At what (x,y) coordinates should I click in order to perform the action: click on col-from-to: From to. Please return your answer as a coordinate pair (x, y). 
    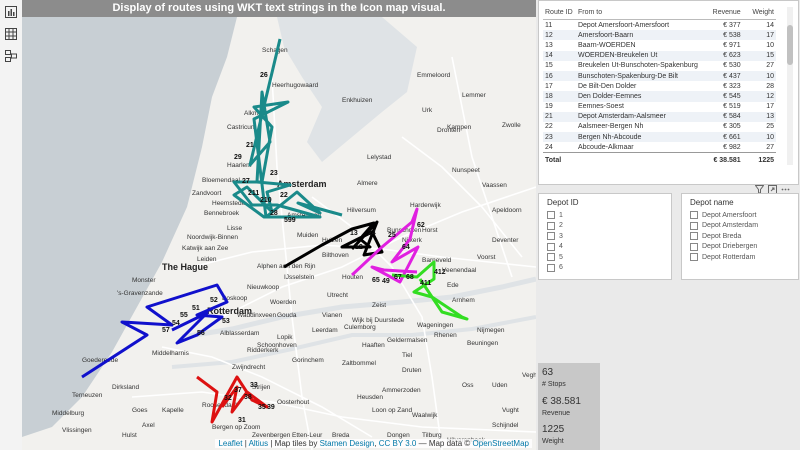
    Looking at the image, I should click on (639, 12).